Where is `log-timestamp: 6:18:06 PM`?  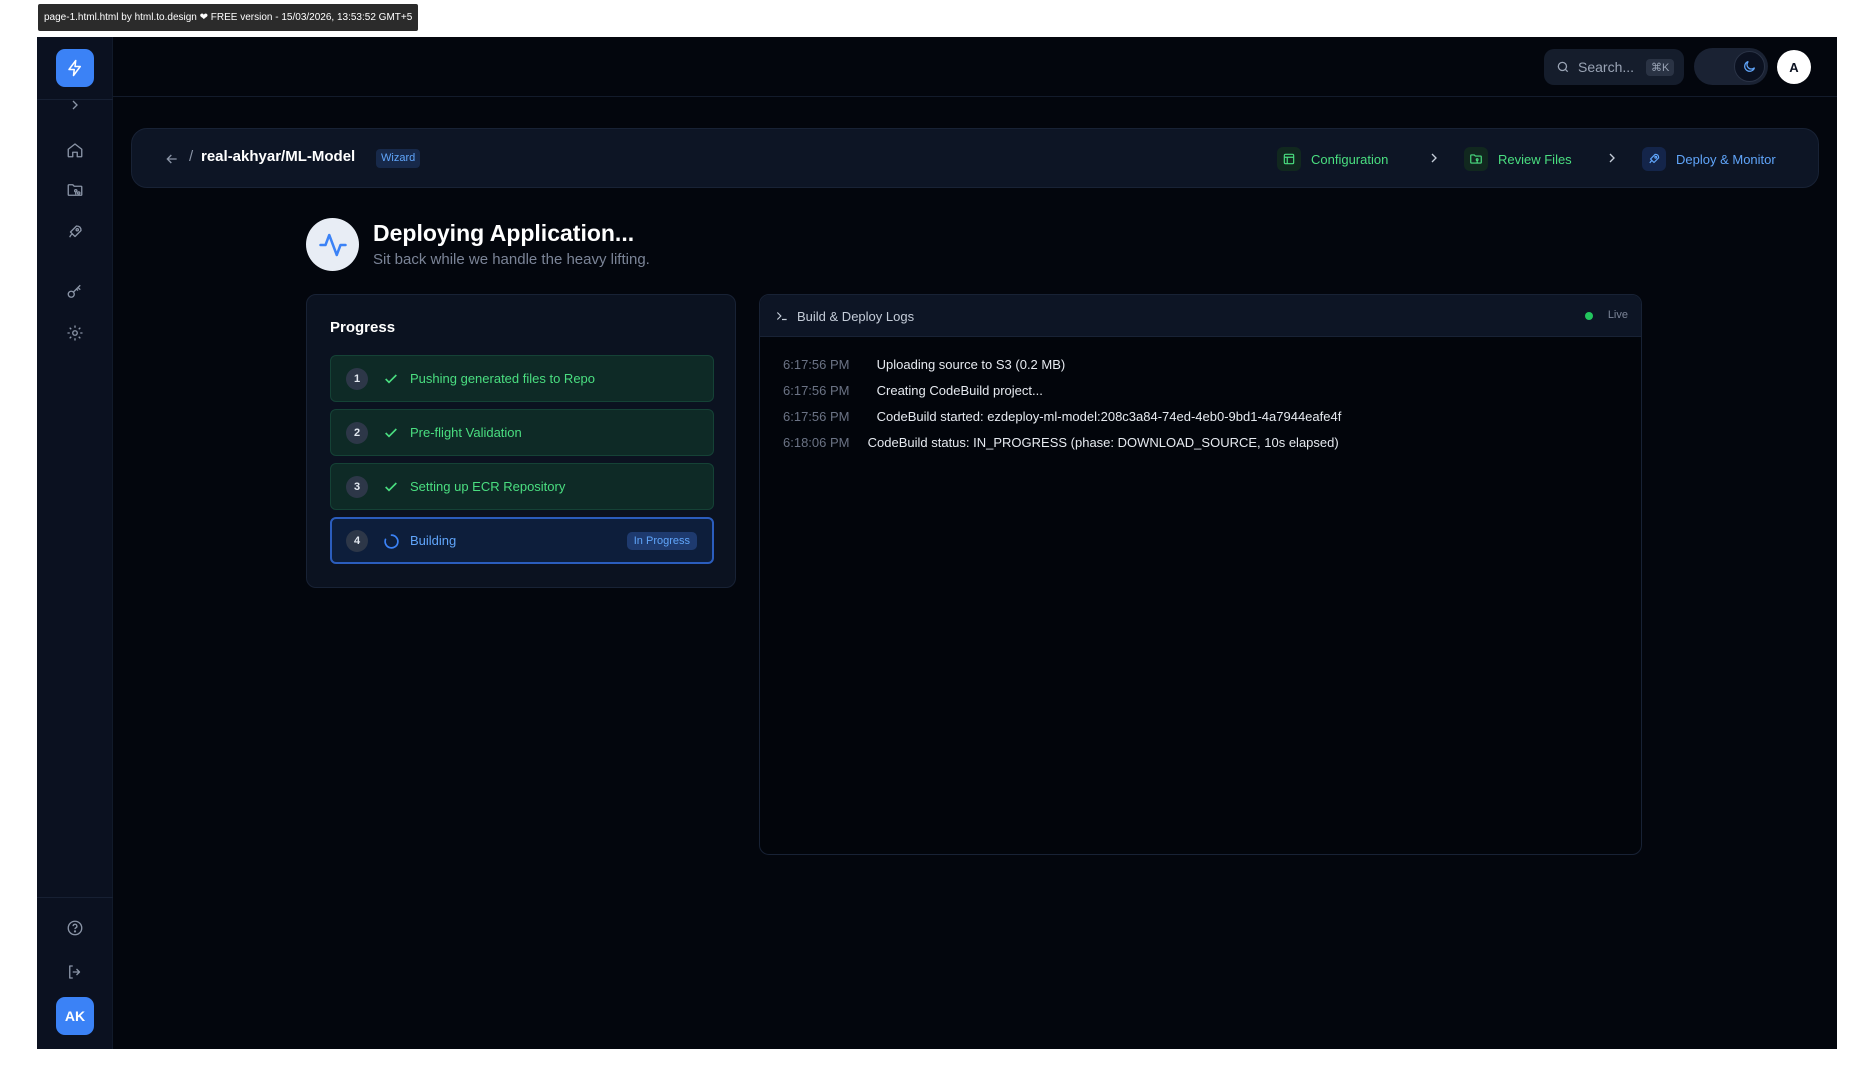 log-timestamp: 6:18:06 PM is located at coordinates (816, 442).